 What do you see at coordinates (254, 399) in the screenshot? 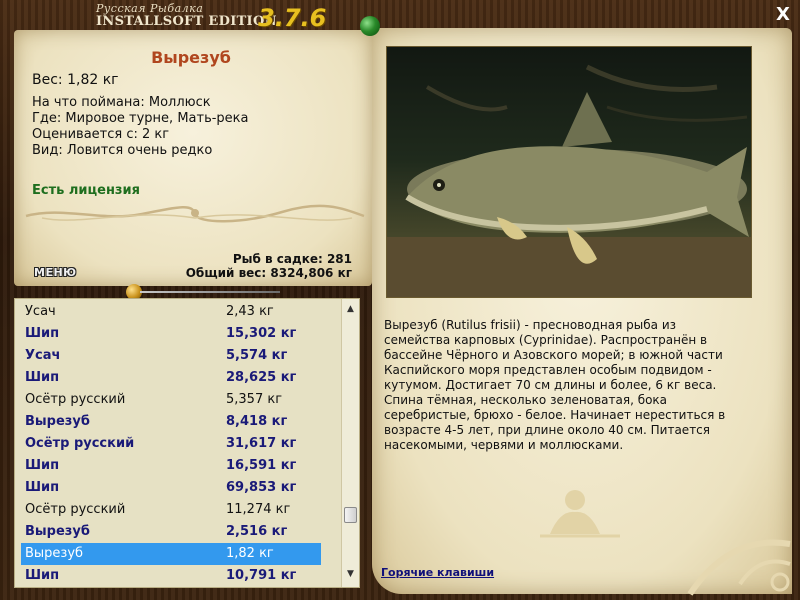
I see `catch-fish-weight: 5,357 кг` at bounding box center [254, 399].